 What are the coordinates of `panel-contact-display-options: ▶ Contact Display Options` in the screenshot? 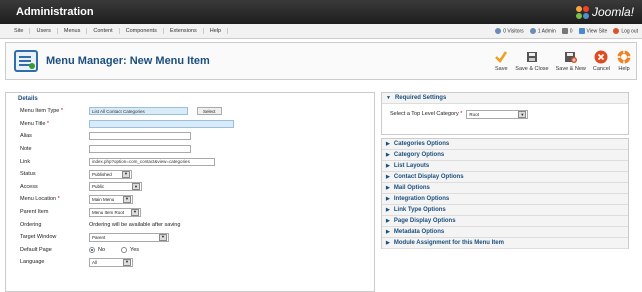 It's located at (505, 177).